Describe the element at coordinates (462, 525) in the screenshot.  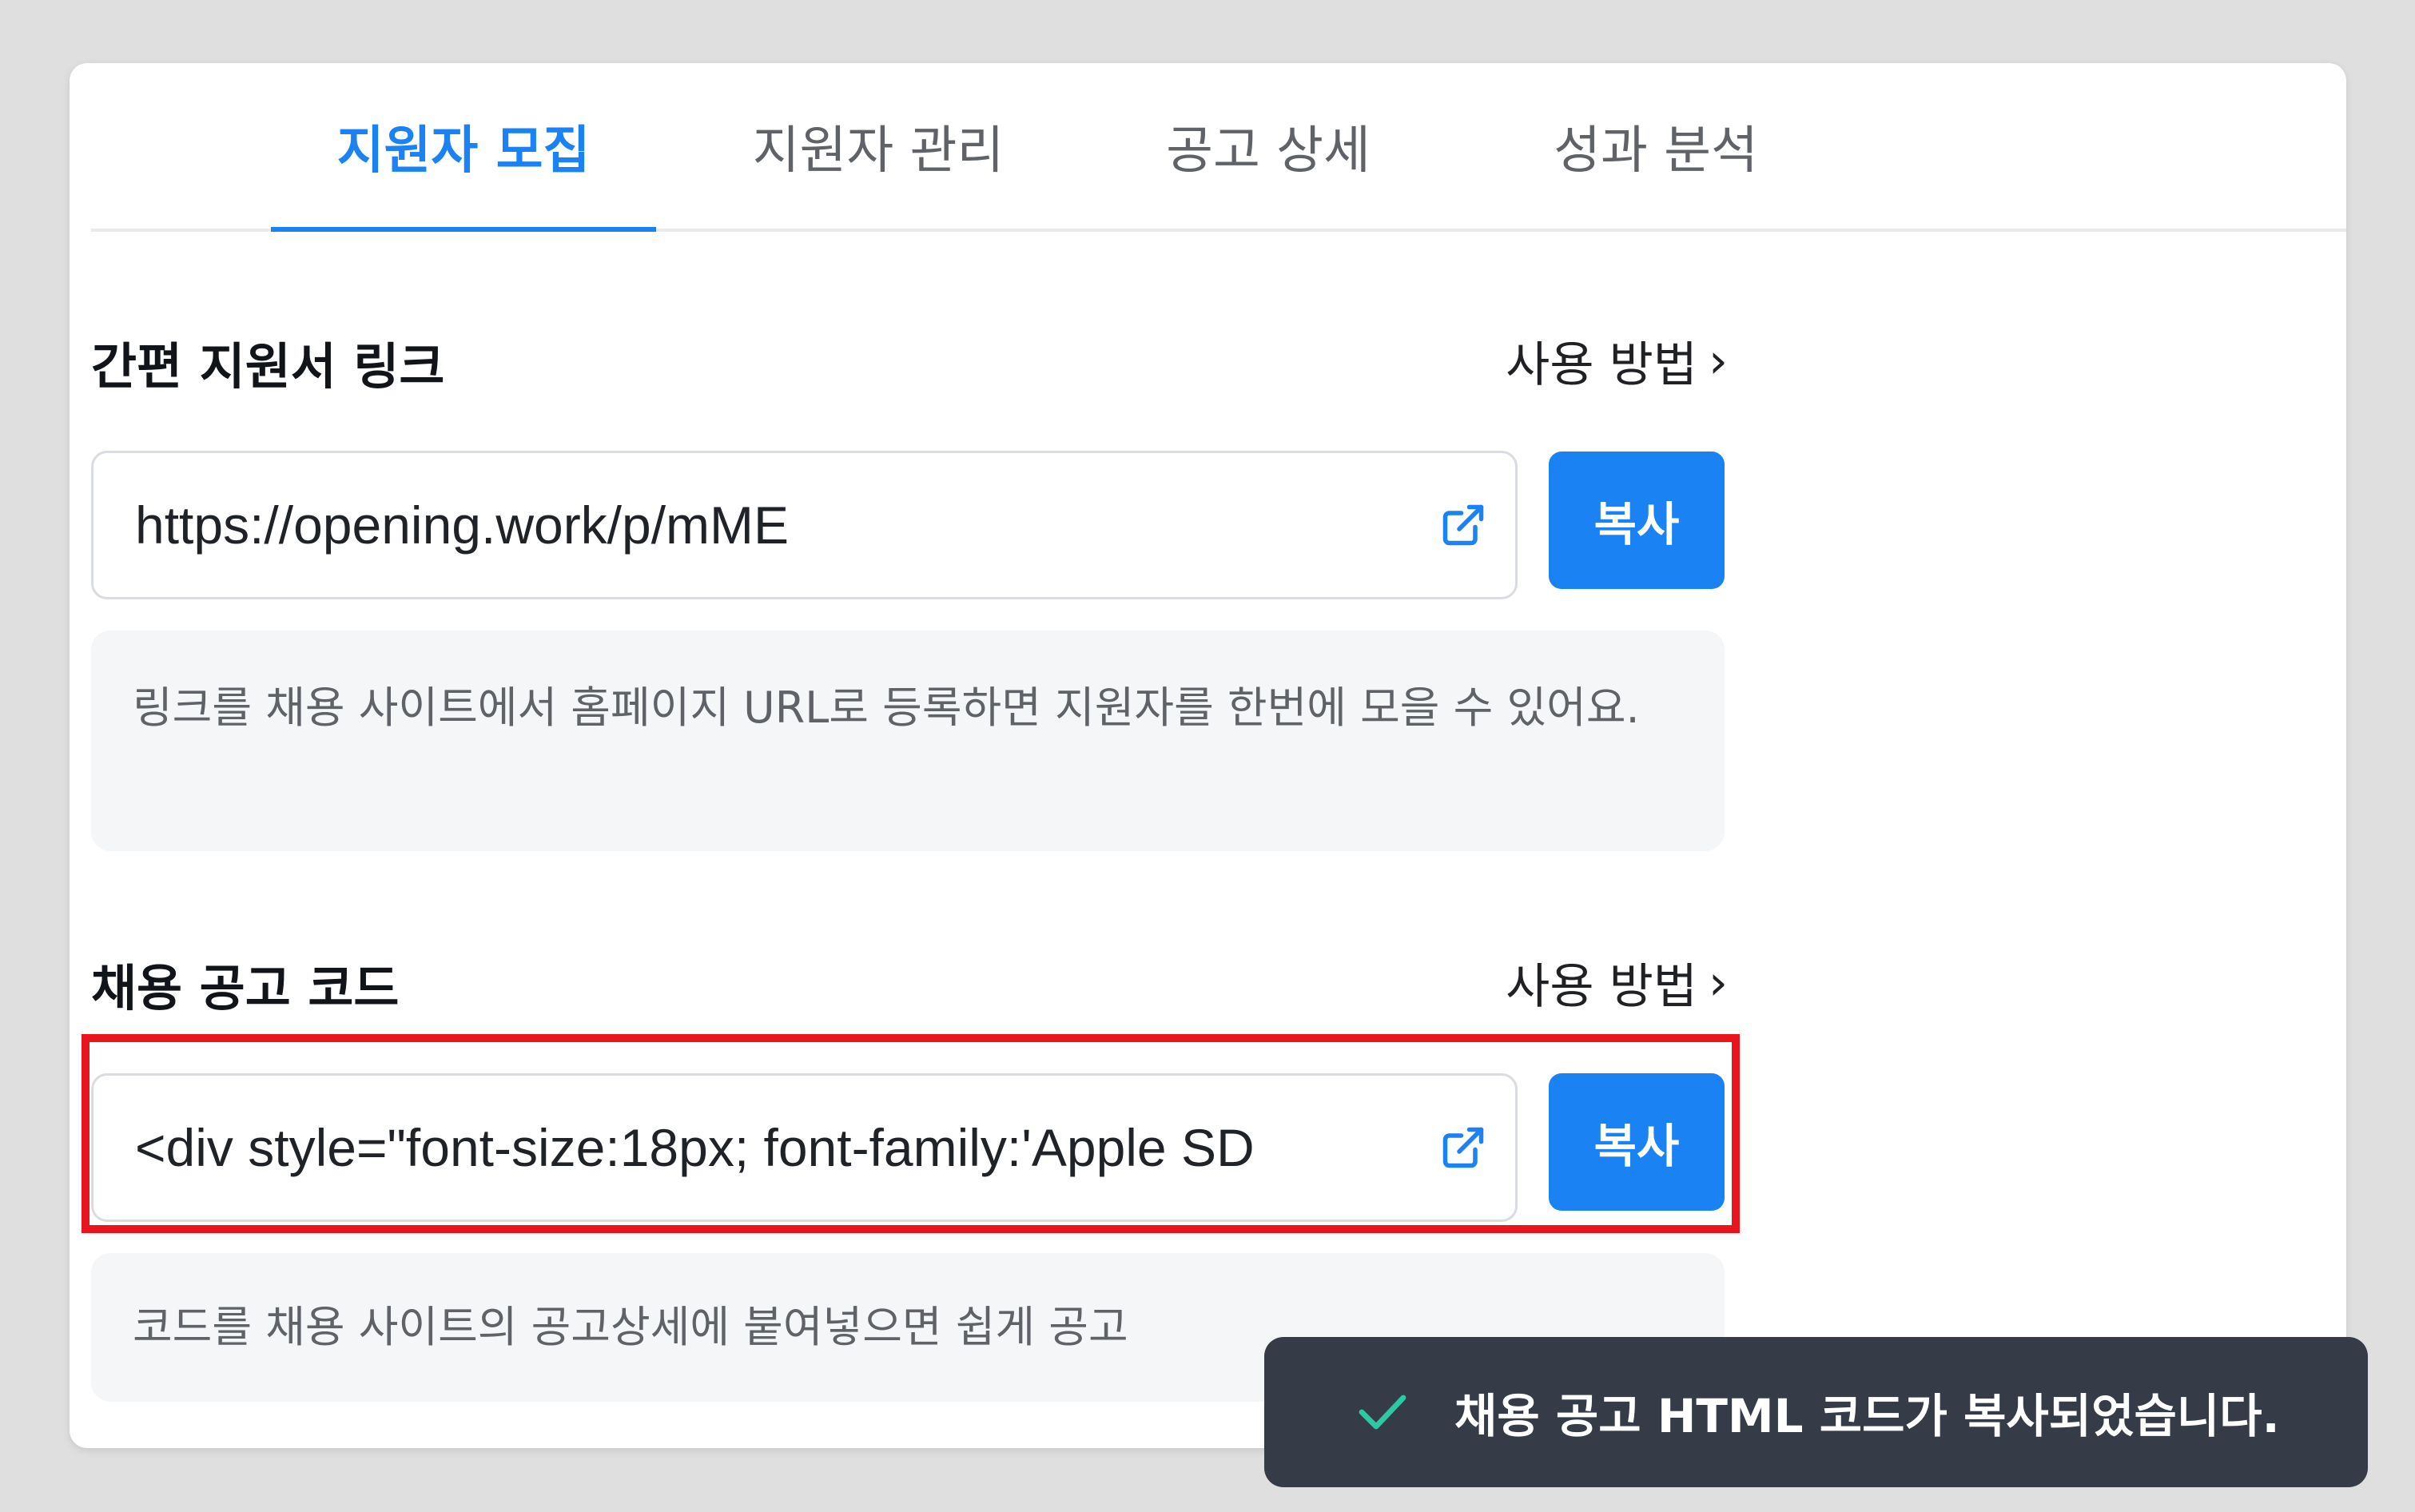
I see `quick-link-value: https://opening.work/p/mME` at that location.